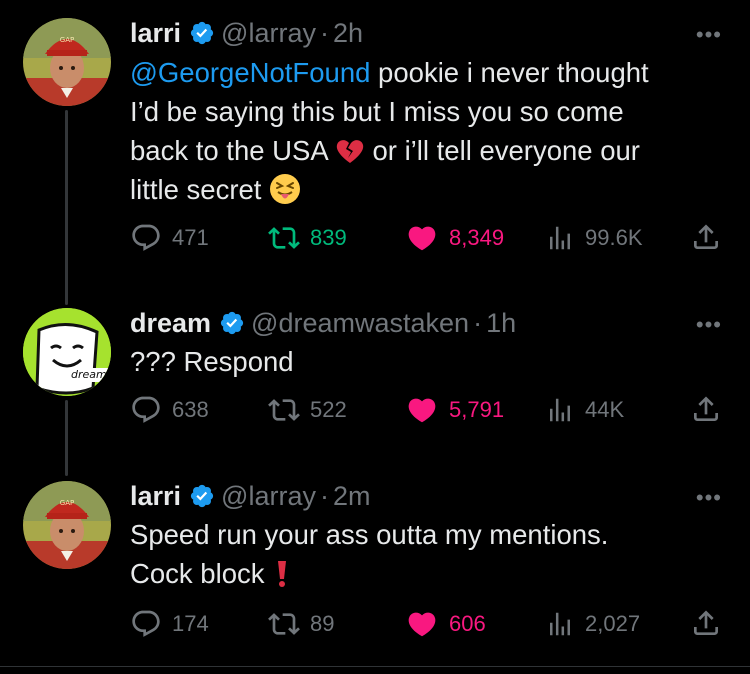 This screenshot has height=674, width=750. I want to click on retweet-count: 839, so click(328, 237).